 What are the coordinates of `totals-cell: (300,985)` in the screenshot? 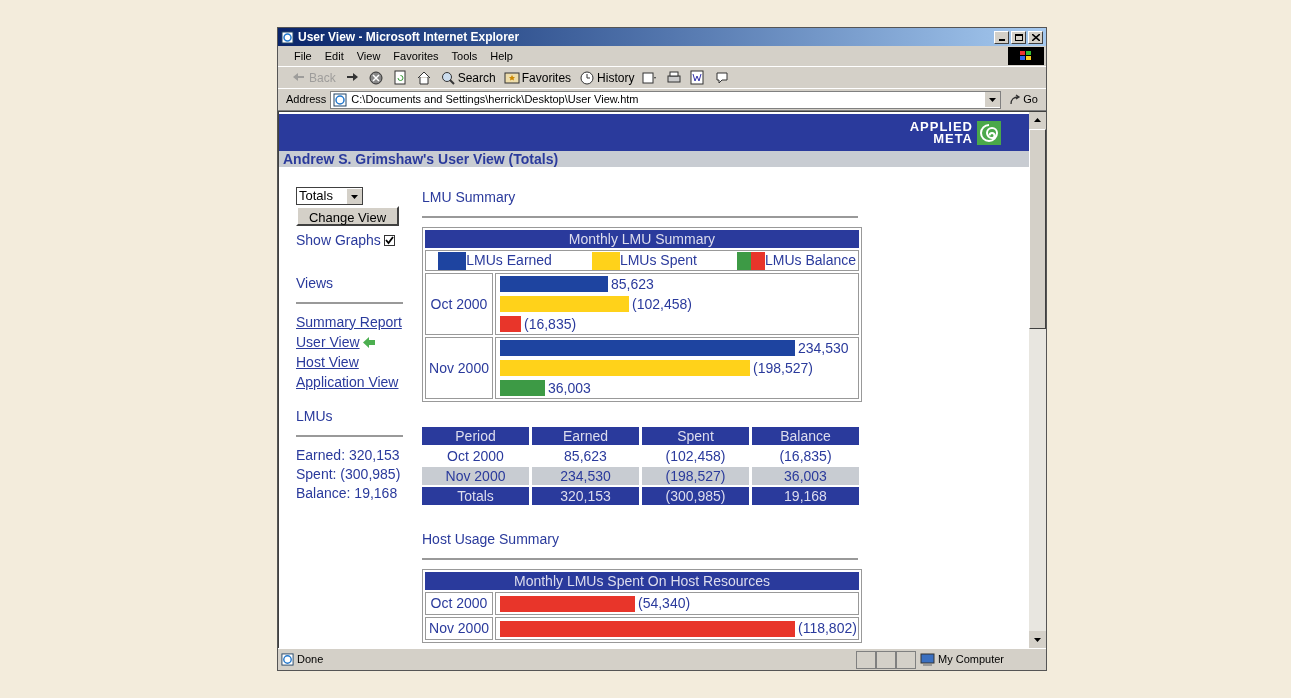 It's located at (695, 496).